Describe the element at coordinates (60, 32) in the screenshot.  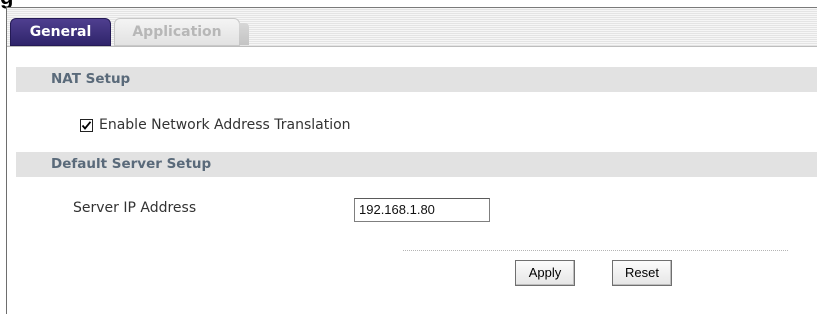
I see `tab-general: General` at that location.